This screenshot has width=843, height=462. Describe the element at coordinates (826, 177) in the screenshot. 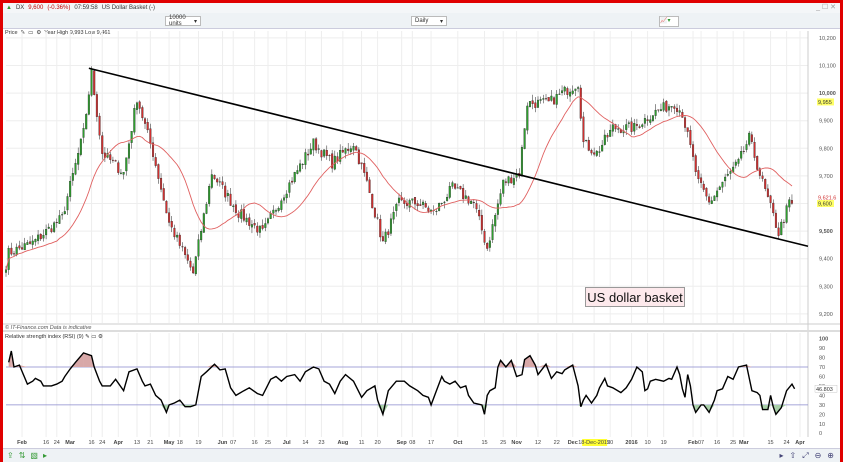

I see `price-axis-tick: 9,700` at that location.